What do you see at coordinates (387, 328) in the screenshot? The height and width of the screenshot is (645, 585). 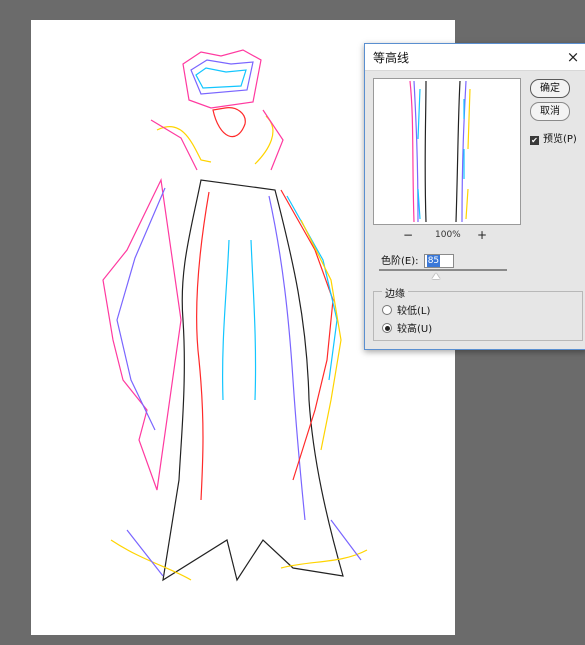 I see `radio-upper` at bounding box center [387, 328].